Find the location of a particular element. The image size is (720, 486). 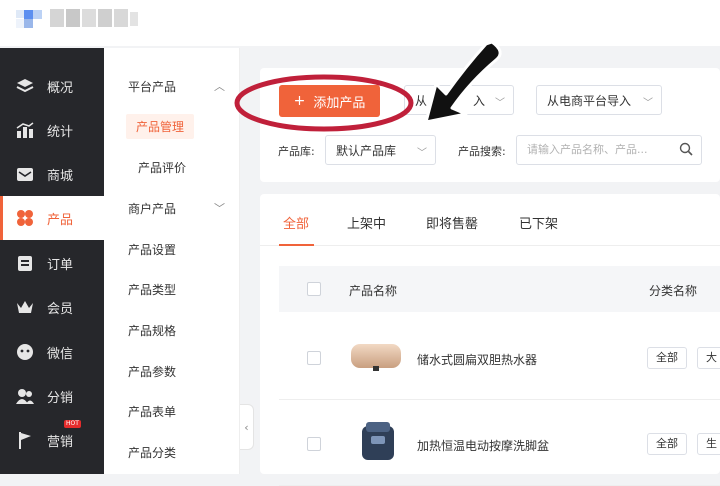

select-all-checkbox is located at coordinates (314, 289).